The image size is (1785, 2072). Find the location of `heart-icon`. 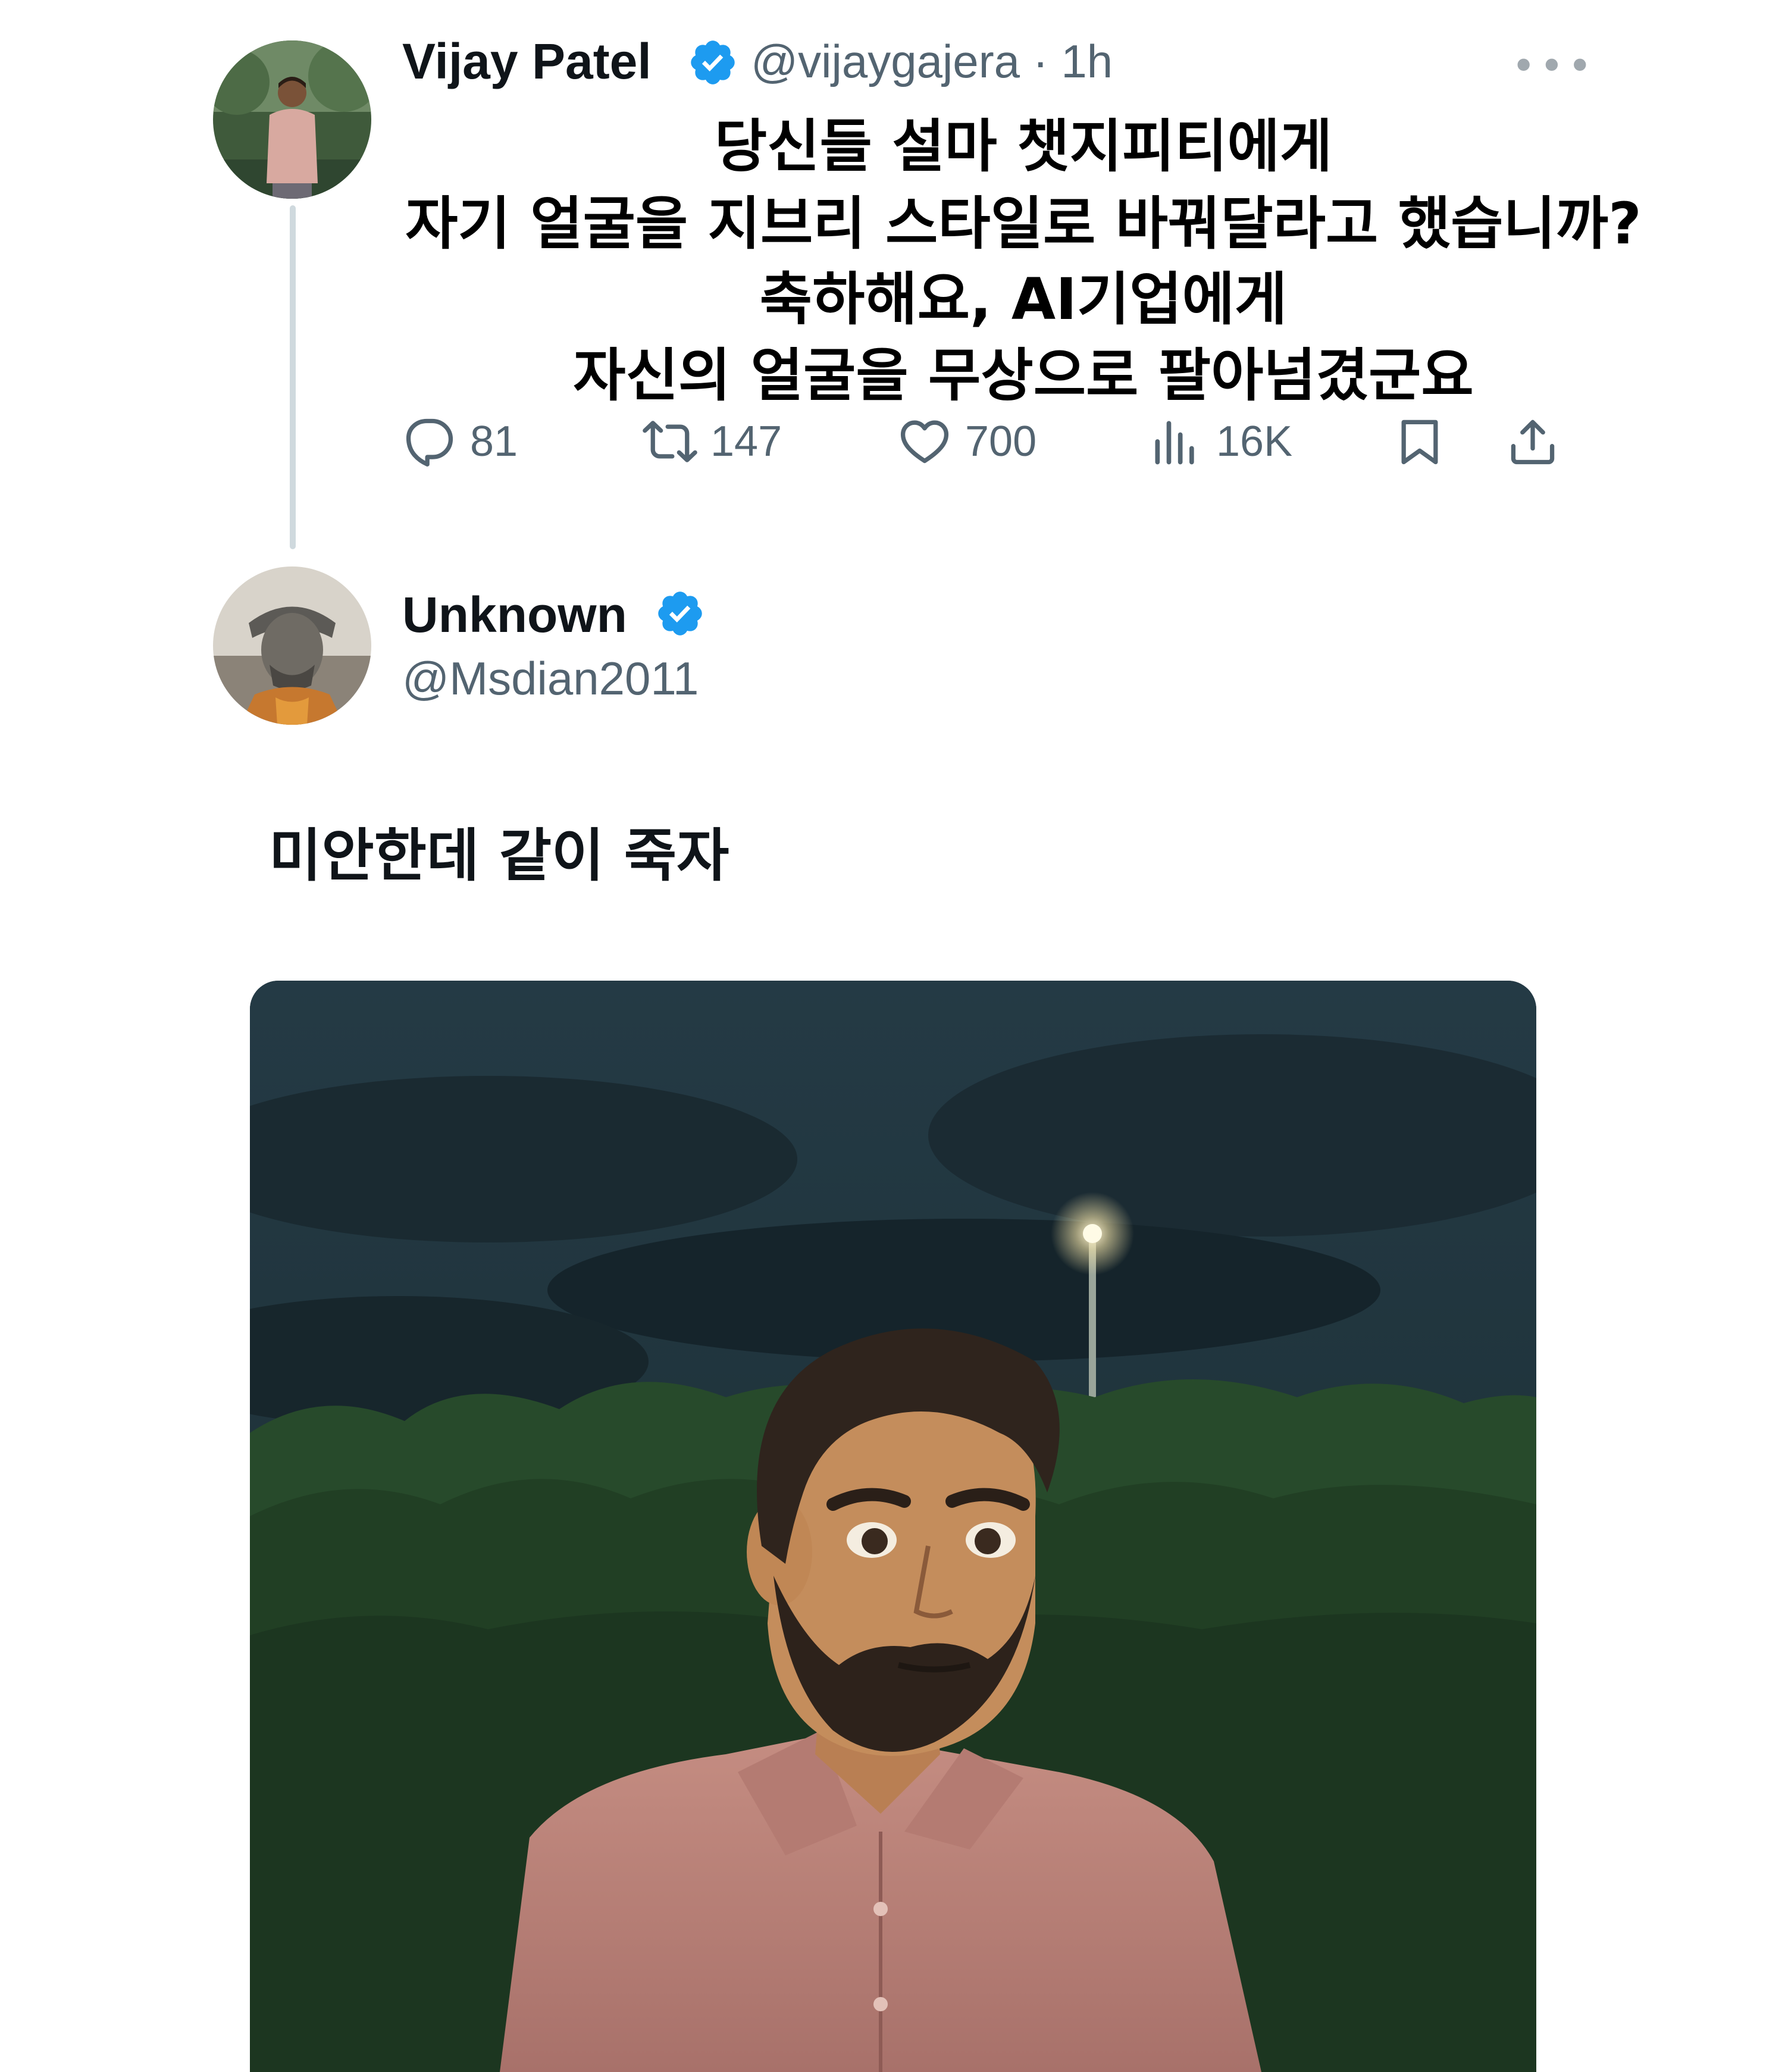

heart-icon is located at coordinates (924, 442).